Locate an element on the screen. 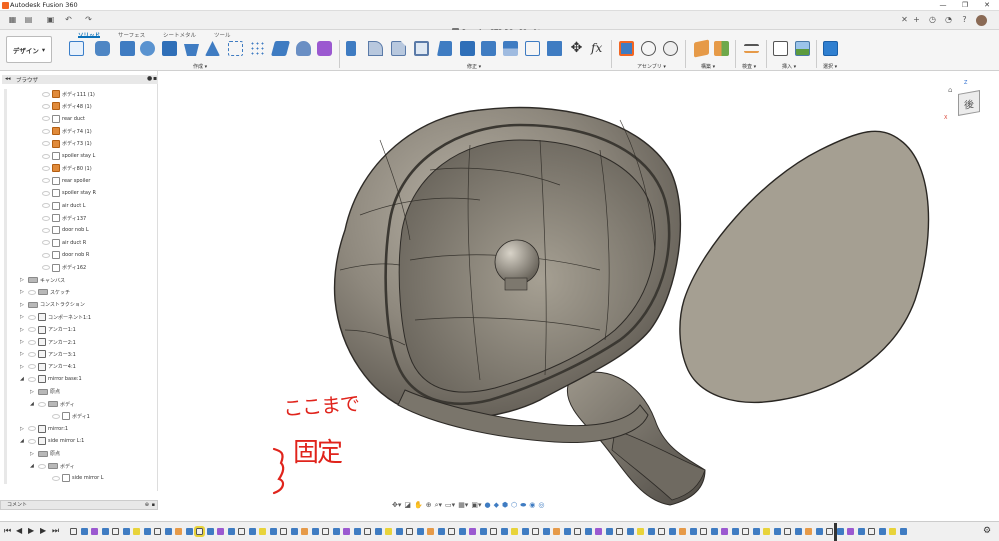 This screenshot has width=999, height=541. render-icon-1: ● is located at coordinates (487, 505).